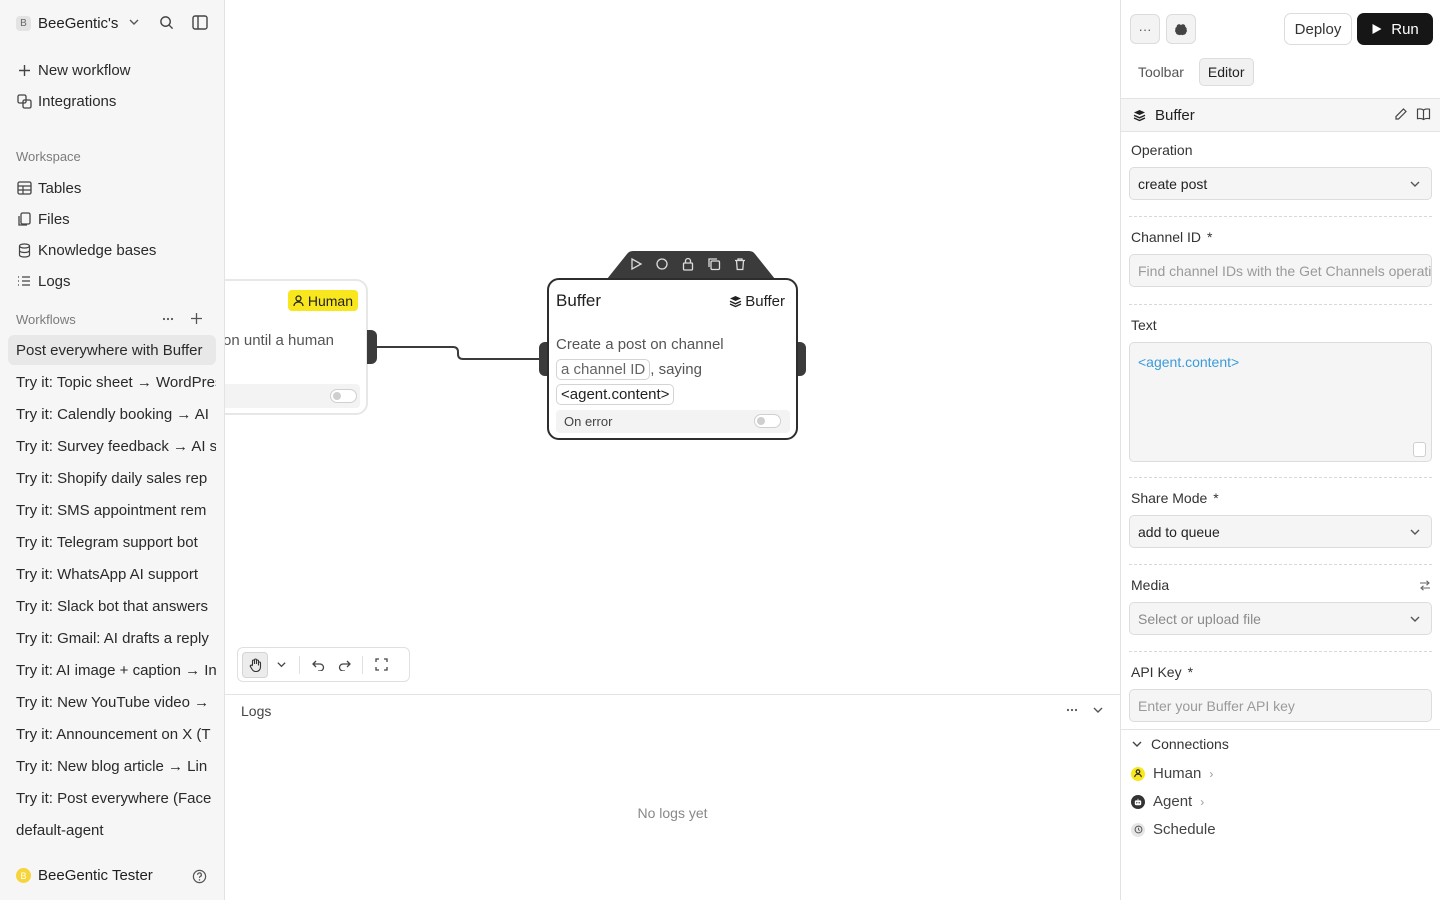  What do you see at coordinates (23, 875) in the screenshot?
I see `avatar: B` at bounding box center [23, 875].